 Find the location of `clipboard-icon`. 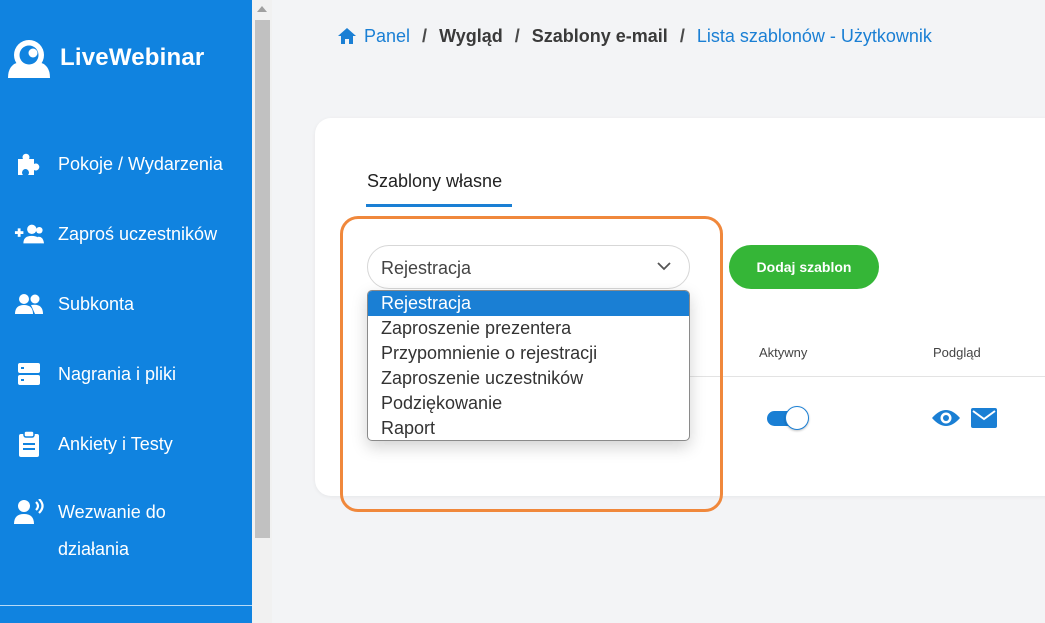

clipboard-icon is located at coordinates (29, 444).